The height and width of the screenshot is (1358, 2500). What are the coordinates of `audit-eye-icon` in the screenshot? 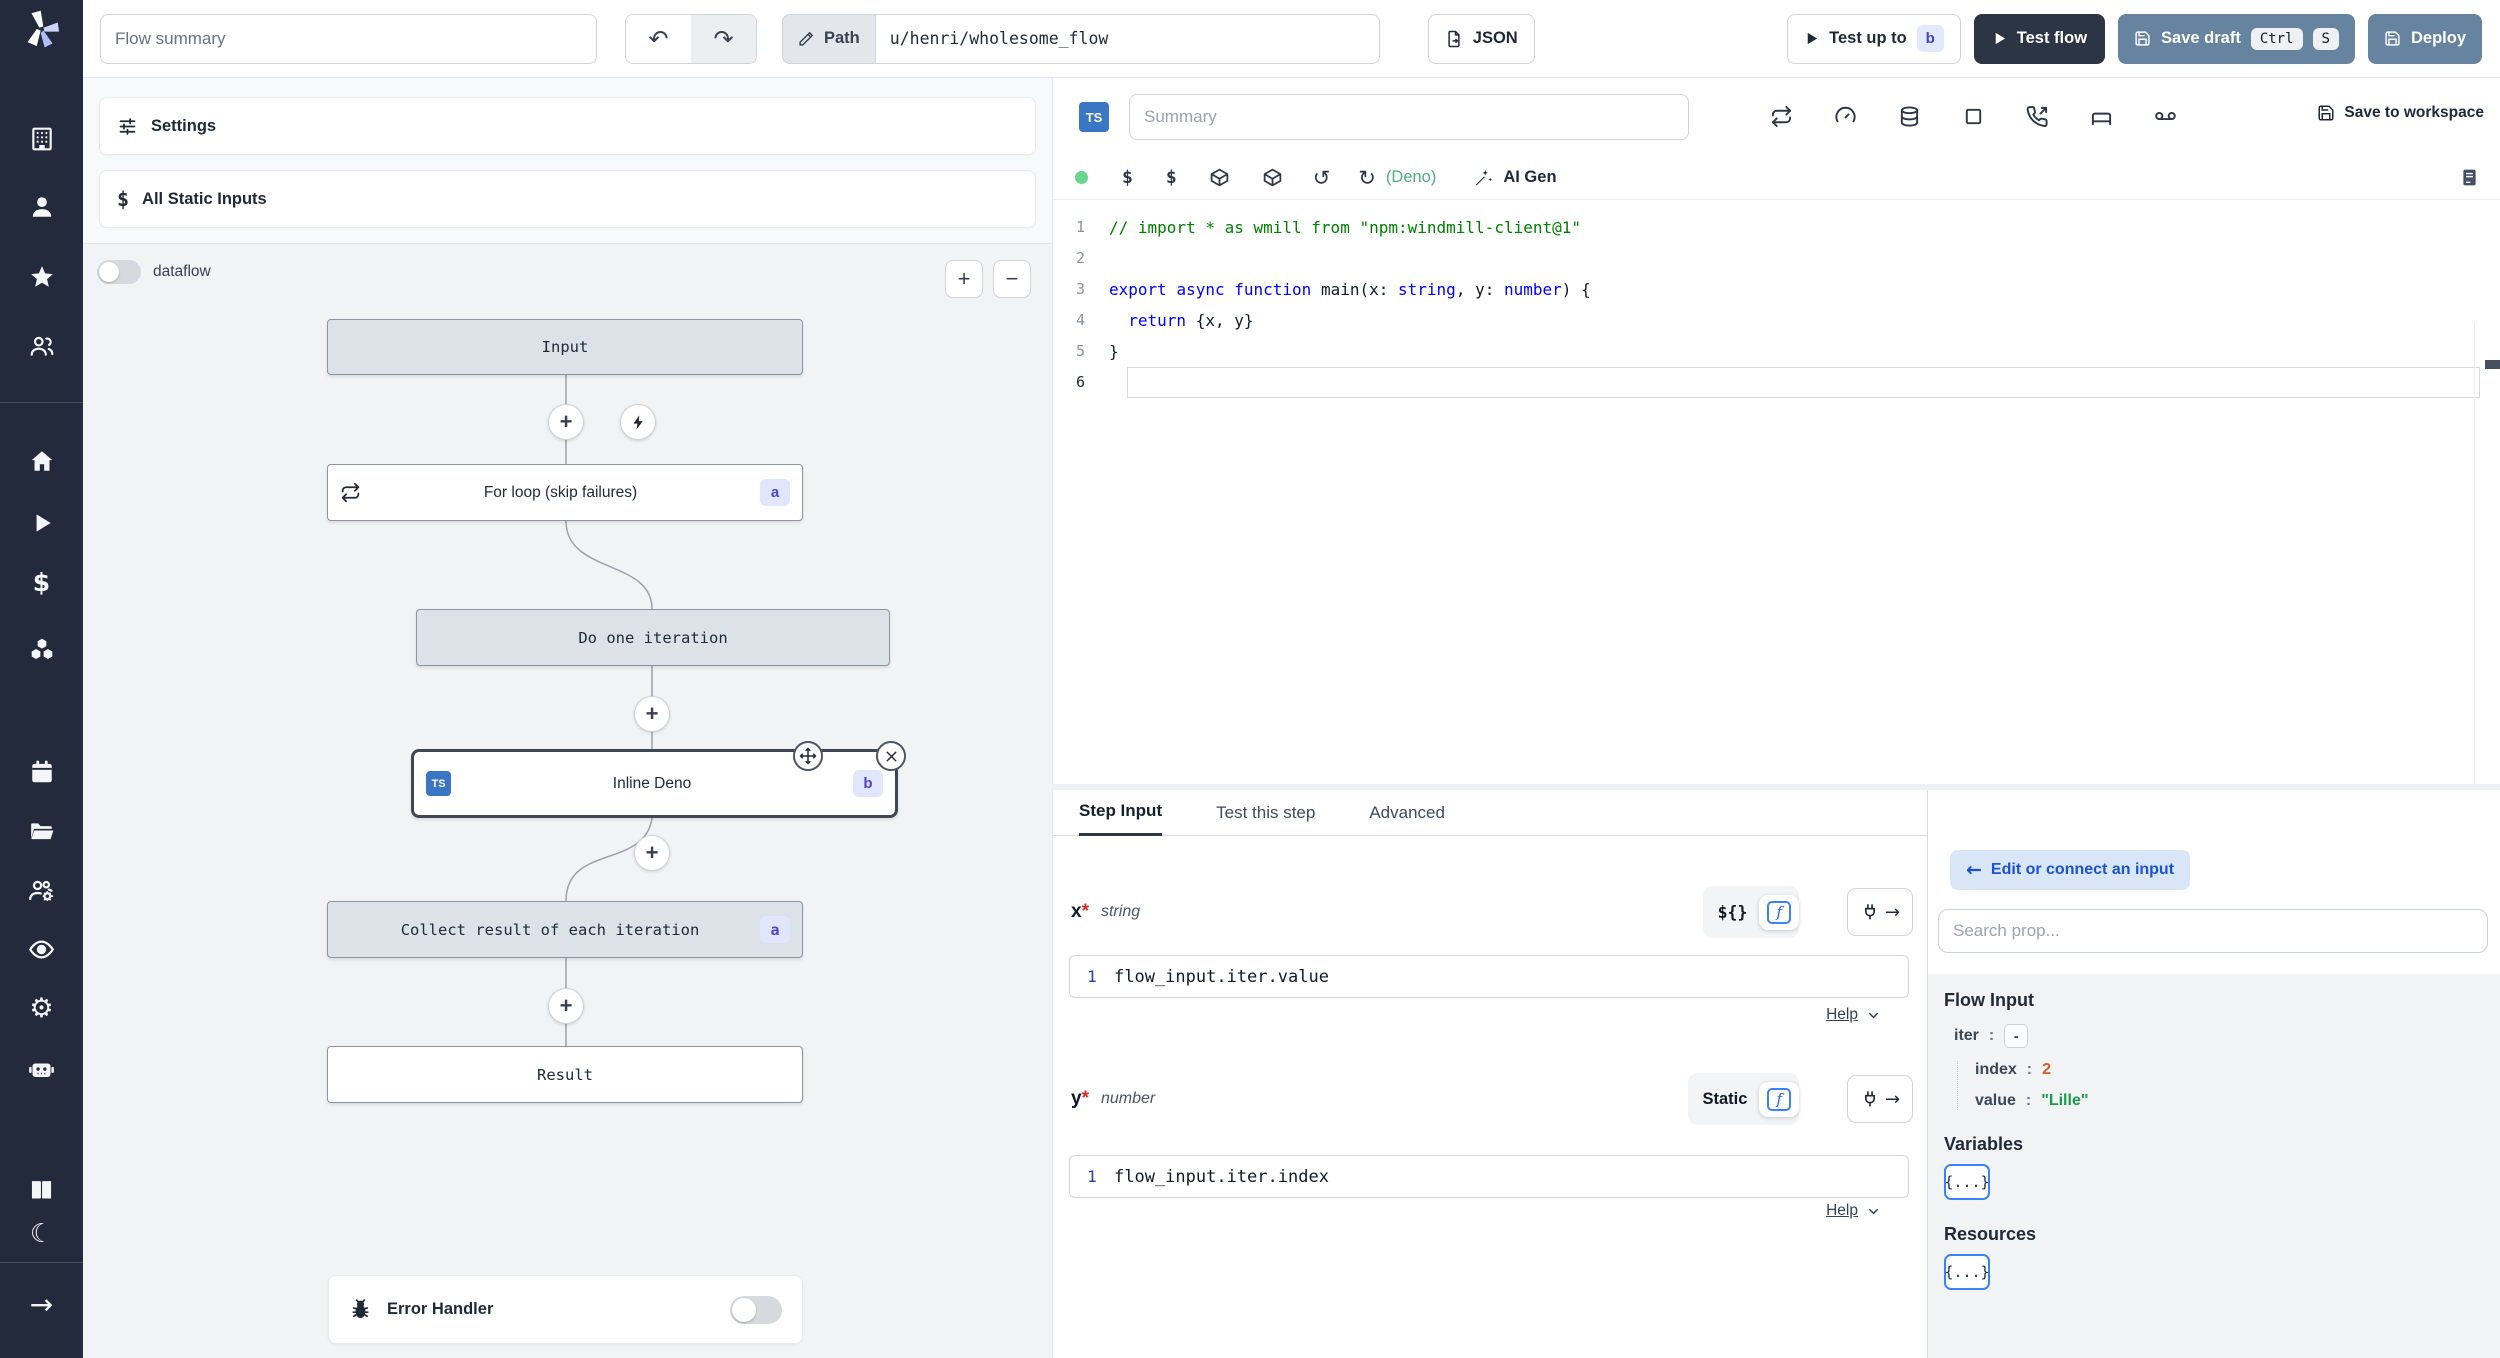 It's located at (41, 949).